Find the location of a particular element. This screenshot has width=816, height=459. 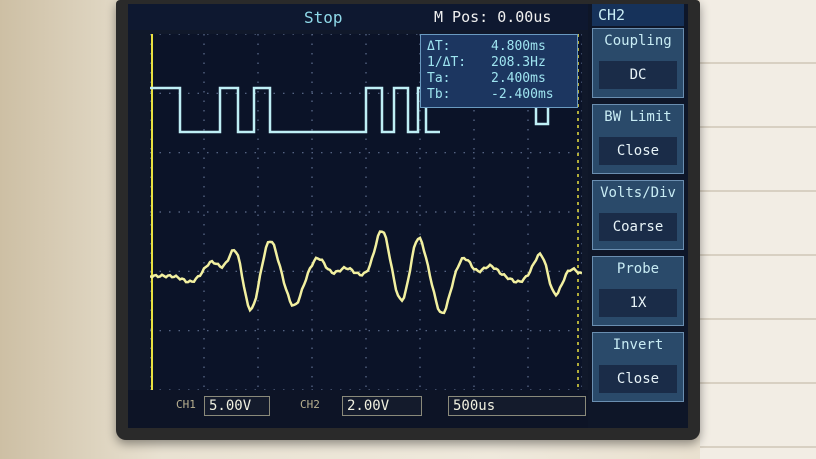

cursor-row-delta-t: ΔT: 4.800ms is located at coordinates (500, 47).